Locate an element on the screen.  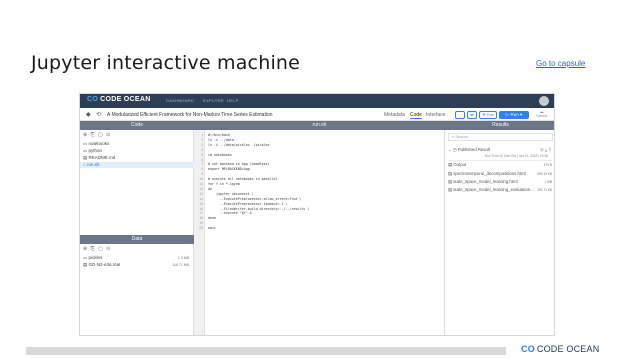
go-to-capsule-link: Go to capsule is located at coordinates (560, 63).